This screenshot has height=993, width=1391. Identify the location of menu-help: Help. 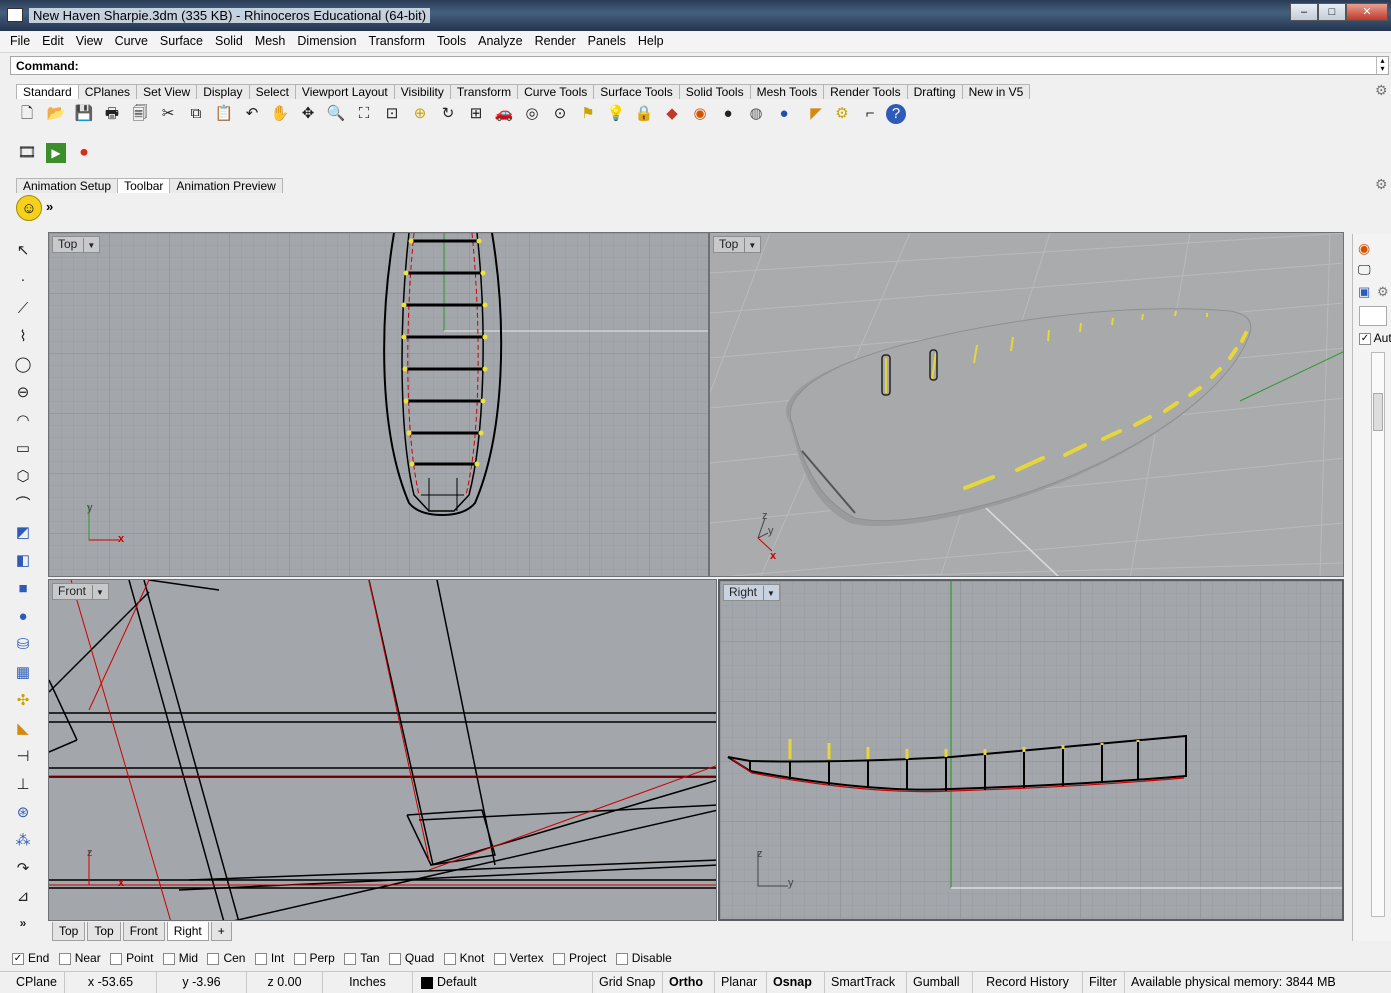
(651, 39).